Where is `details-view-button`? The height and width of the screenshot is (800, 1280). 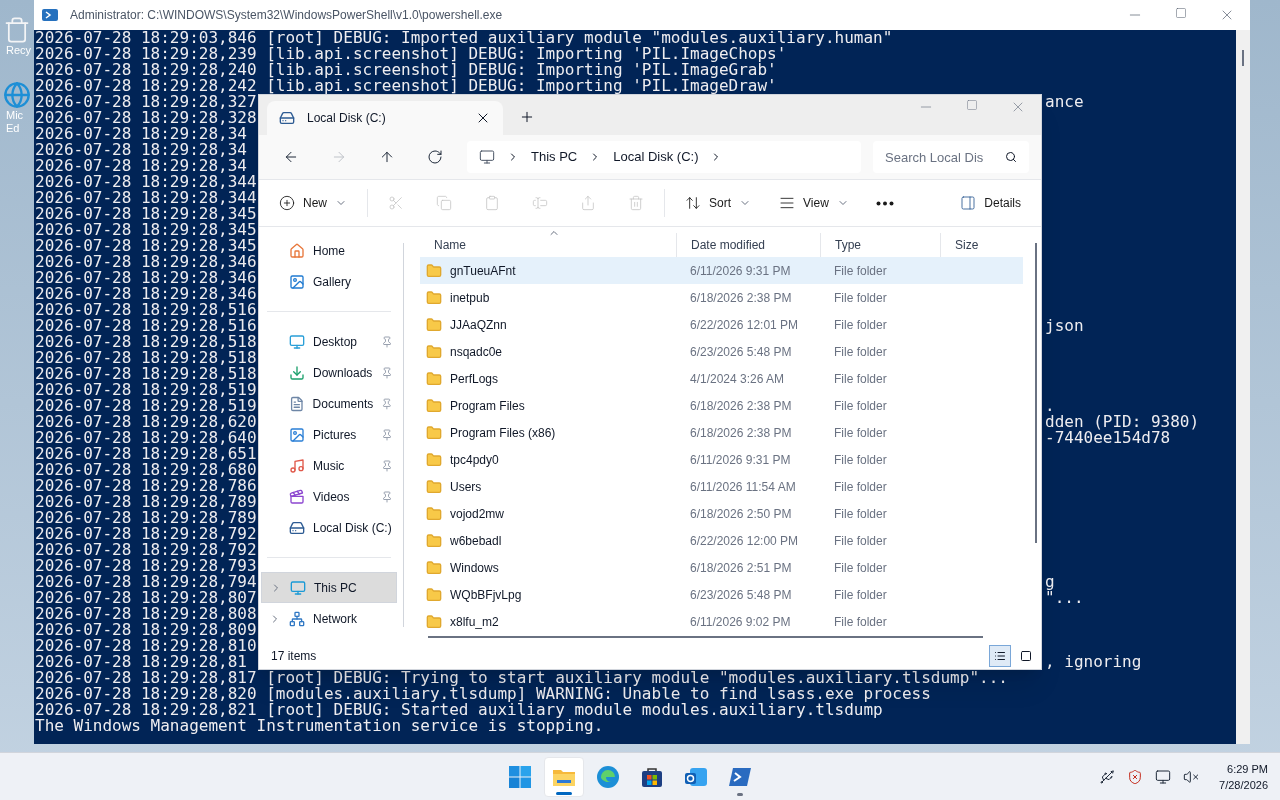
details-view-button is located at coordinates (1000, 656).